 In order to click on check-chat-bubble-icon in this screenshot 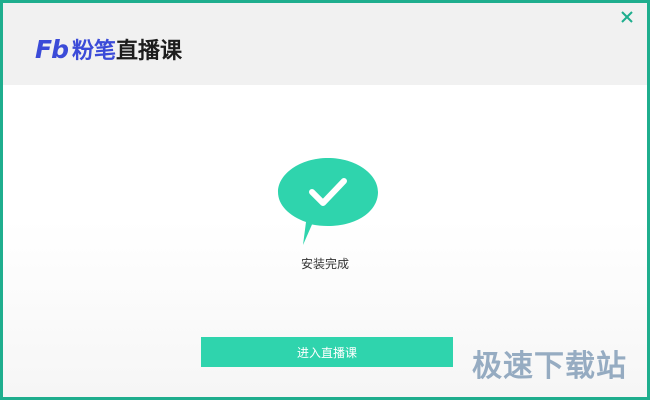, I will do `click(328, 201)`.